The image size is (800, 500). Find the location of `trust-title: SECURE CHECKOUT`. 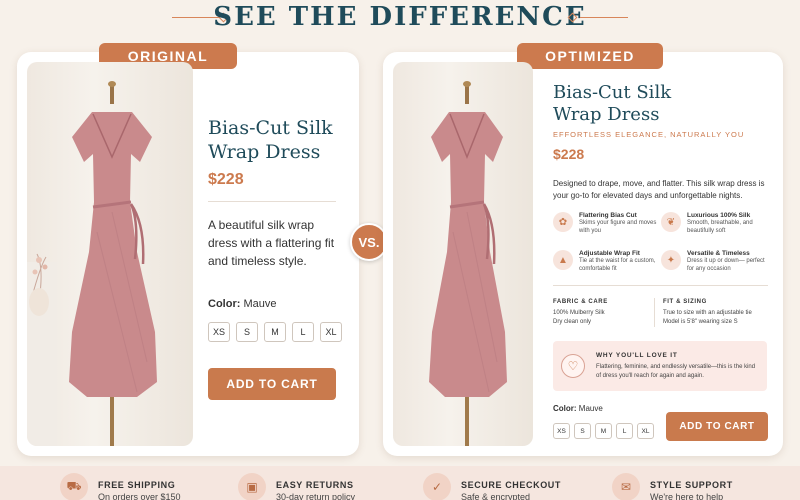

trust-title: SECURE CHECKOUT is located at coordinates (511, 485).